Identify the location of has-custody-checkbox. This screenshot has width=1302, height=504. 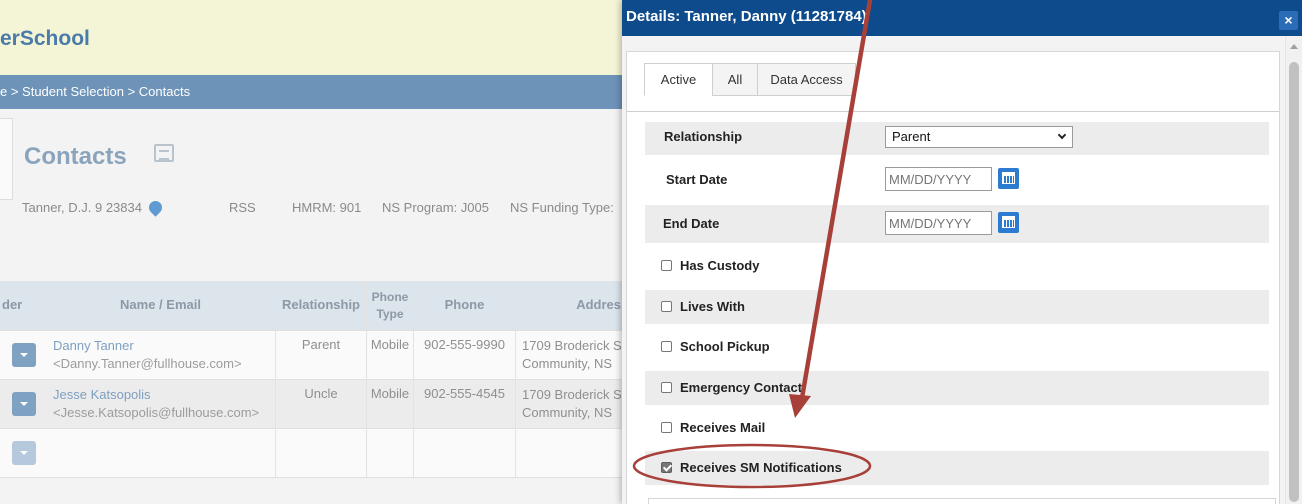
(666, 265).